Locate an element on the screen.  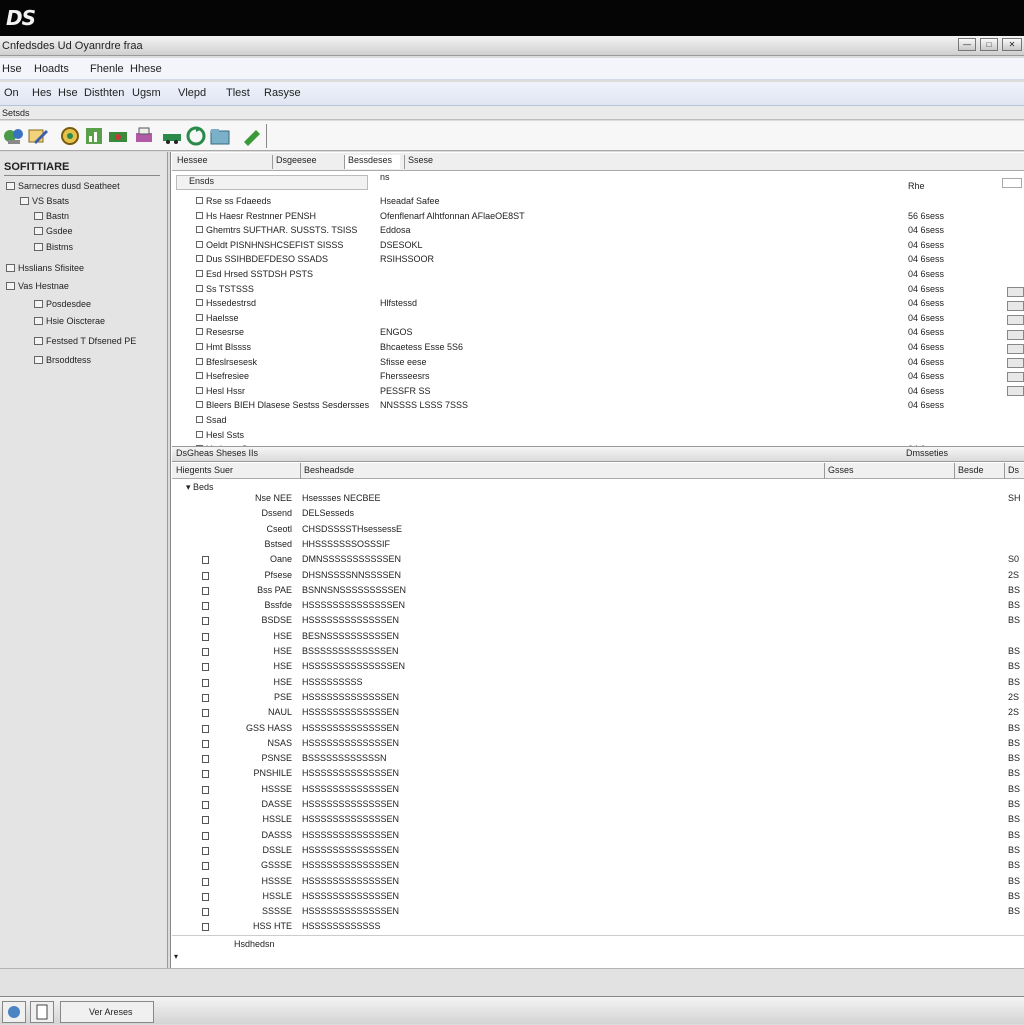
filter-input: Ensds is located at coordinates (272, 182).